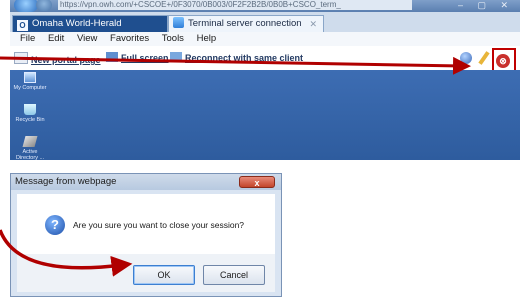 The width and height of the screenshot is (520, 301). Describe the element at coordinates (234, 275) in the screenshot. I see `cancel-button: Cancel` at that location.